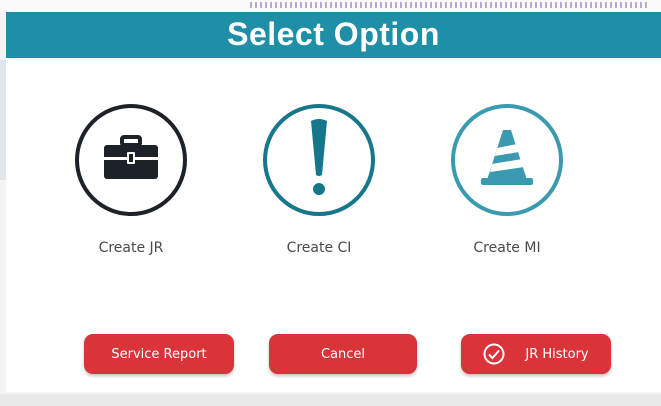  Describe the element at coordinates (557, 354) in the screenshot. I see `jr-history-label: JR History` at that location.